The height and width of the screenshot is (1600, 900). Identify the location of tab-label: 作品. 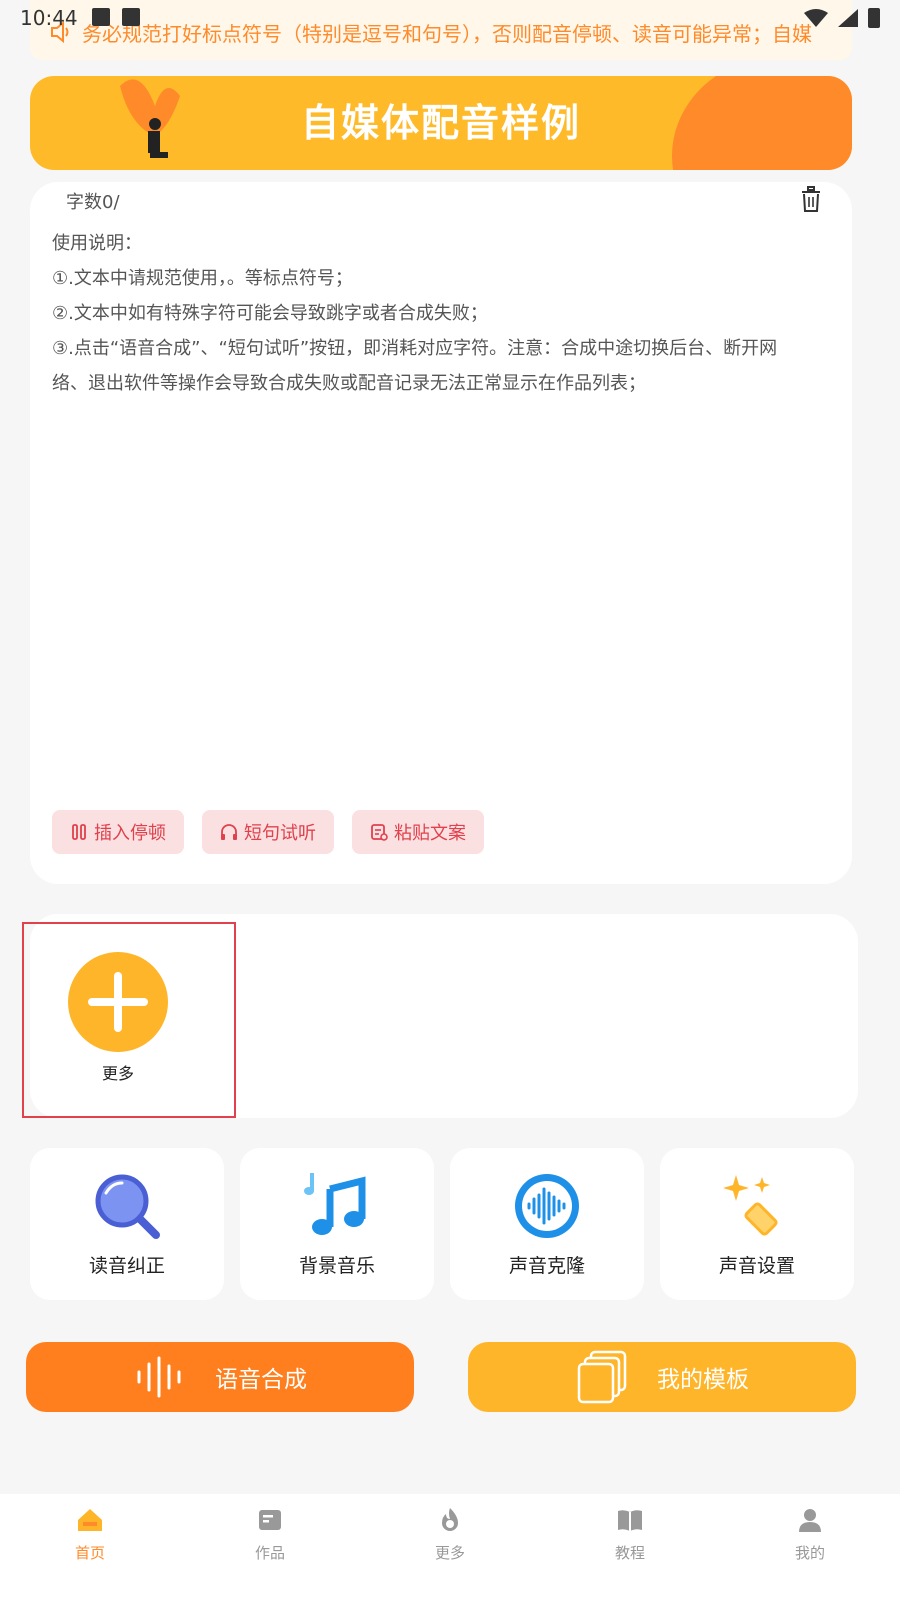
(269, 1553).